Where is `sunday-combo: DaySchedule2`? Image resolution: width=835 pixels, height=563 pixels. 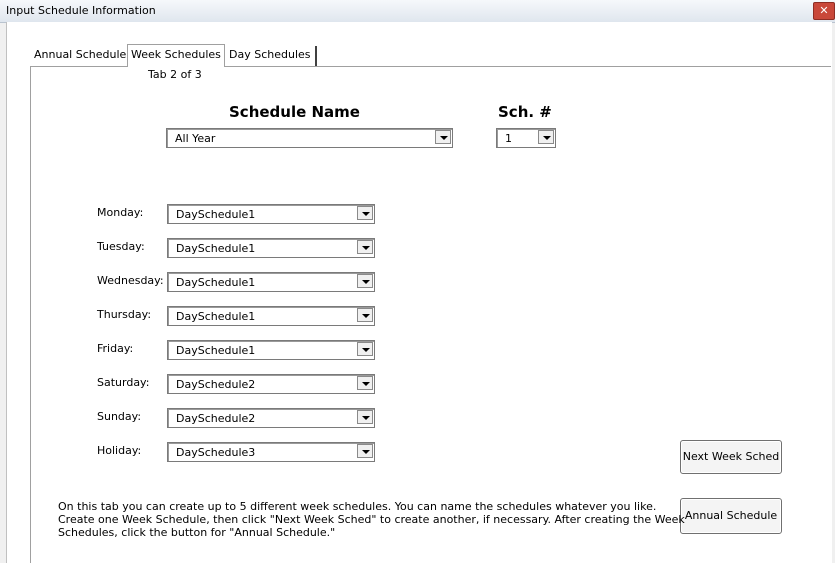
sunday-combo: DaySchedule2 is located at coordinates (271, 418).